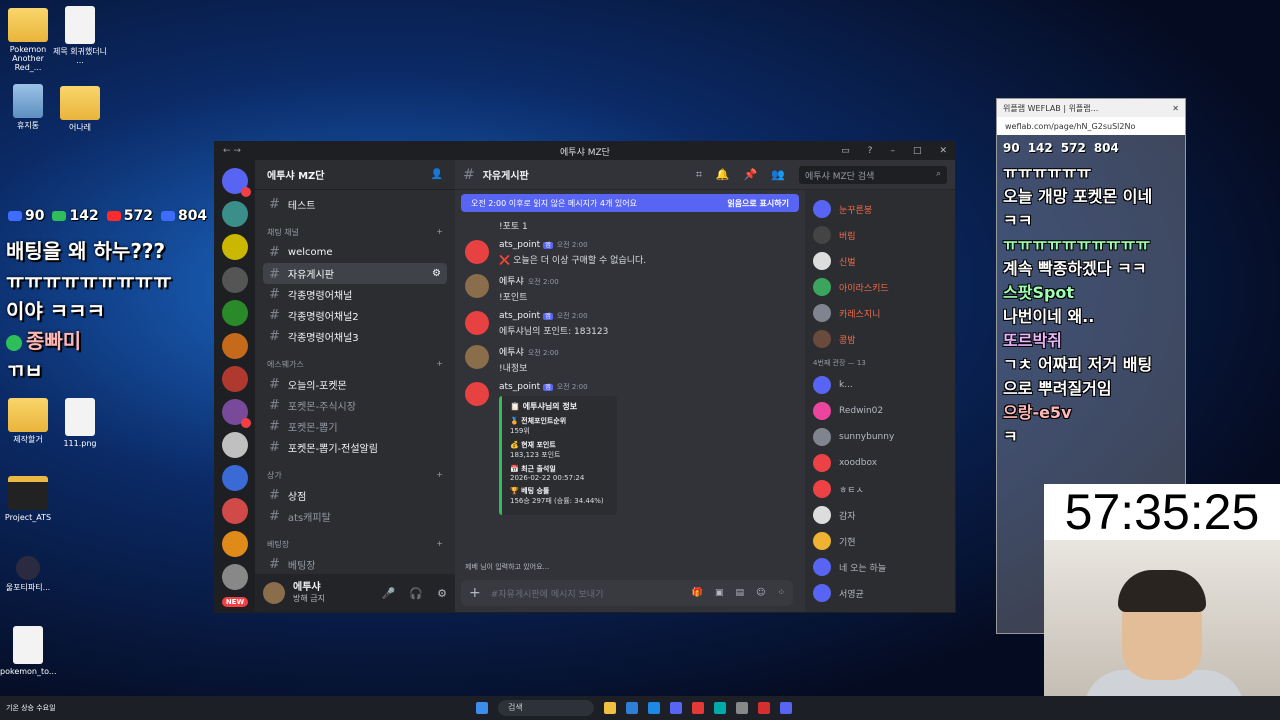  Describe the element at coordinates (892, 151) in the screenshot. I see `minimize-icon: –` at that location.